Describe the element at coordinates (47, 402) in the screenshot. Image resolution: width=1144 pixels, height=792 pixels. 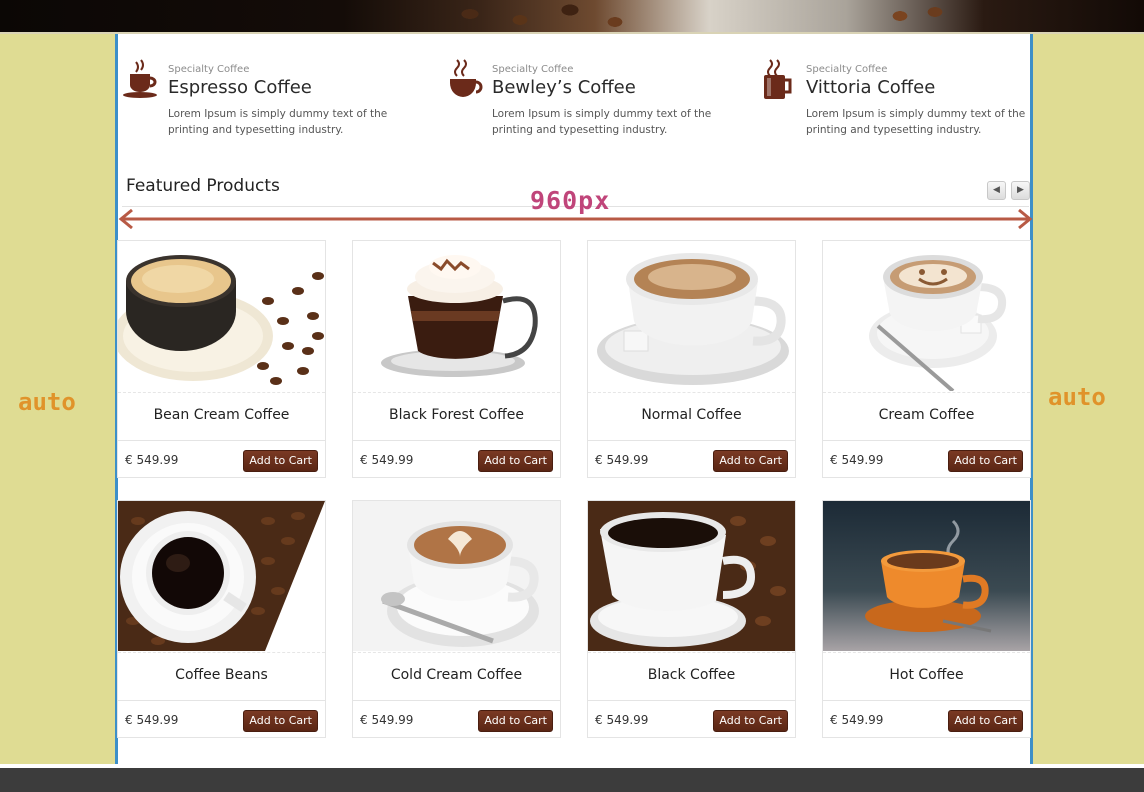
I see `left-margin-label: auto` at that location.